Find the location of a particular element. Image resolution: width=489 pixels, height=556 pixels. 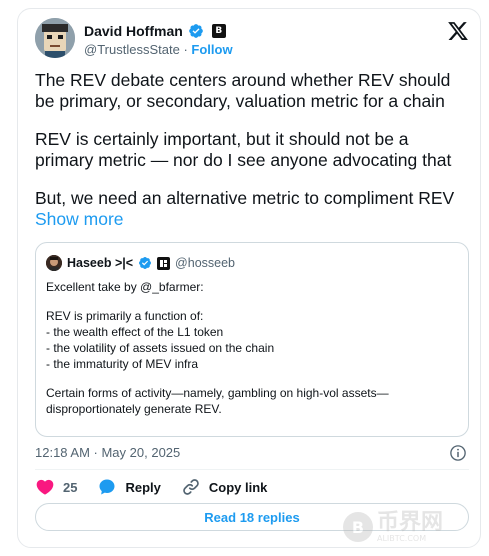

copy-link-label: Copy link is located at coordinates (238, 487).